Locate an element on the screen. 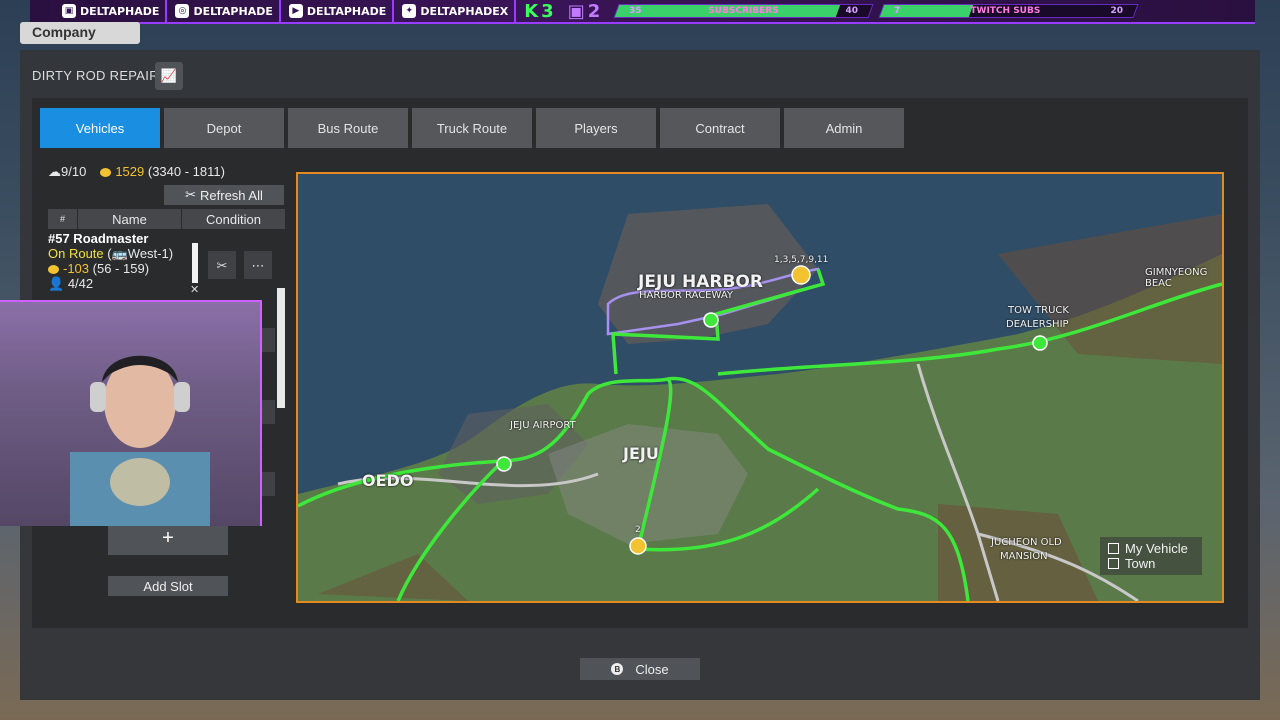 This screenshot has height=720, width=1280. vehicle-count: ☁9/10 is located at coordinates (67, 172).